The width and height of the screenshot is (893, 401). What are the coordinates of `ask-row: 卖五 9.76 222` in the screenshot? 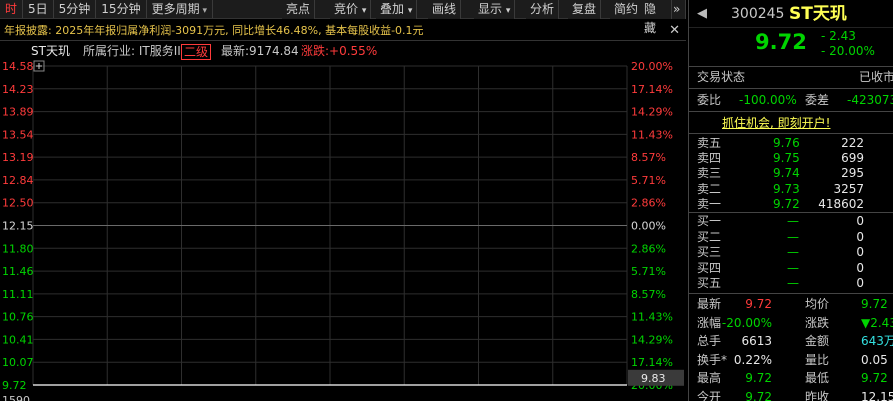 It's located at (791, 143).